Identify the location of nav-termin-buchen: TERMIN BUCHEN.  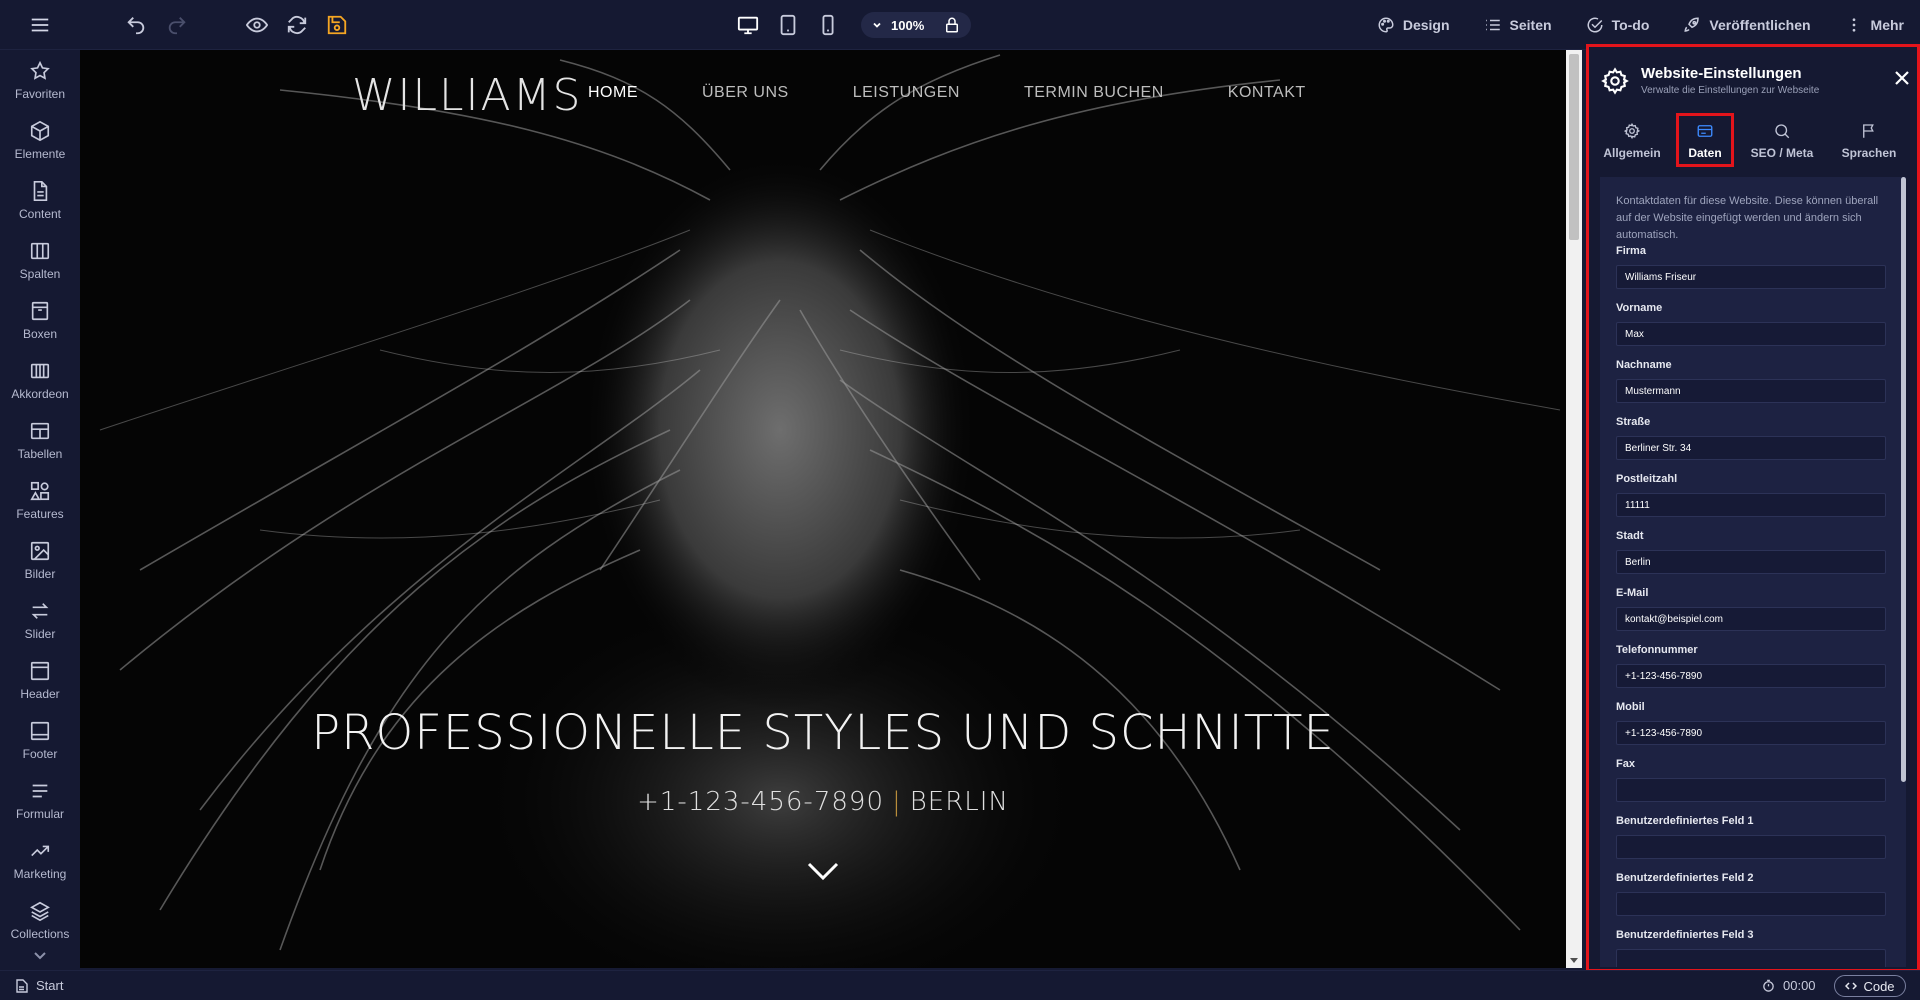
(1094, 93).